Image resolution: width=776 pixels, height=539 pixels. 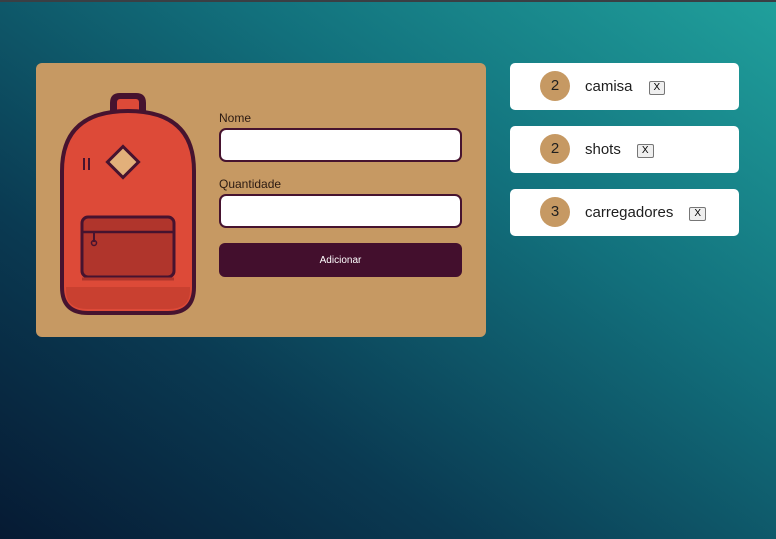 What do you see at coordinates (388, 1) in the screenshot?
I see `window-top-border` at bounding box center [388, 1].